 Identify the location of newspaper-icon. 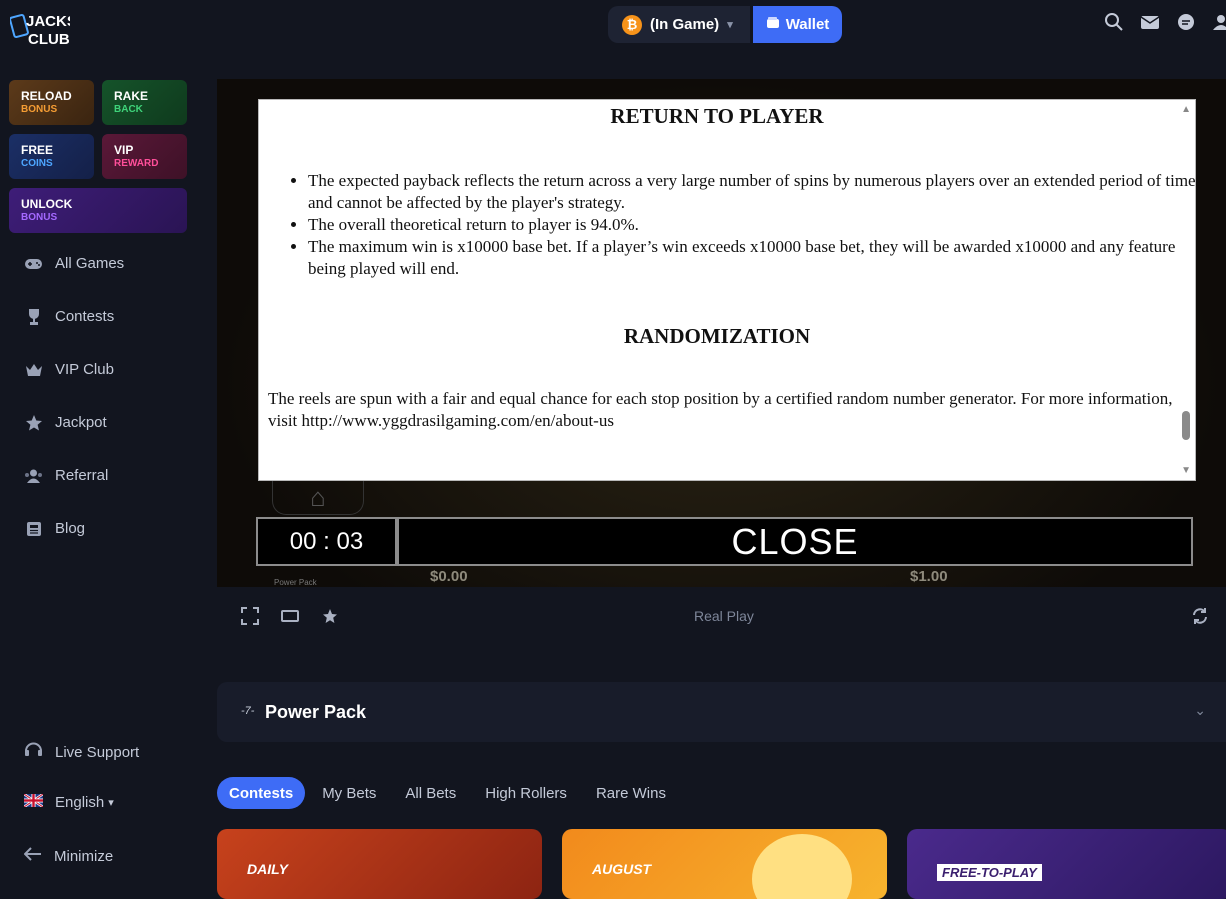
(33, 528).